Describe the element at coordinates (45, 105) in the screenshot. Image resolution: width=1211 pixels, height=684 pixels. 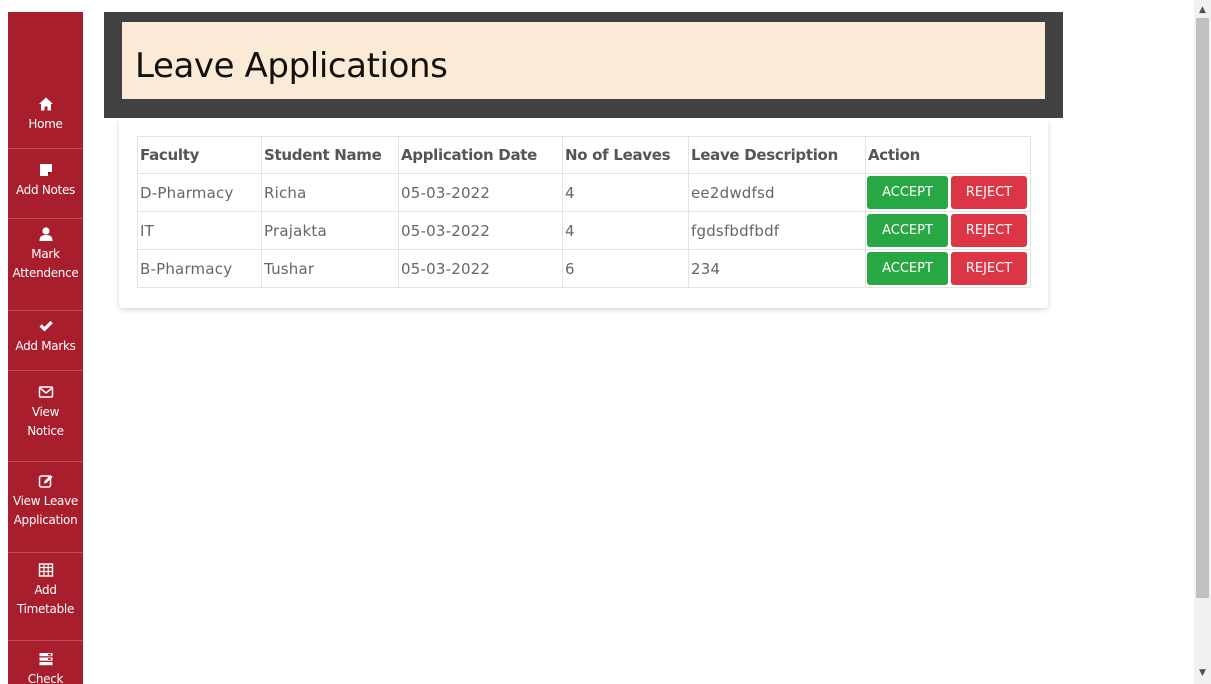
I see `home-icon` at that location.